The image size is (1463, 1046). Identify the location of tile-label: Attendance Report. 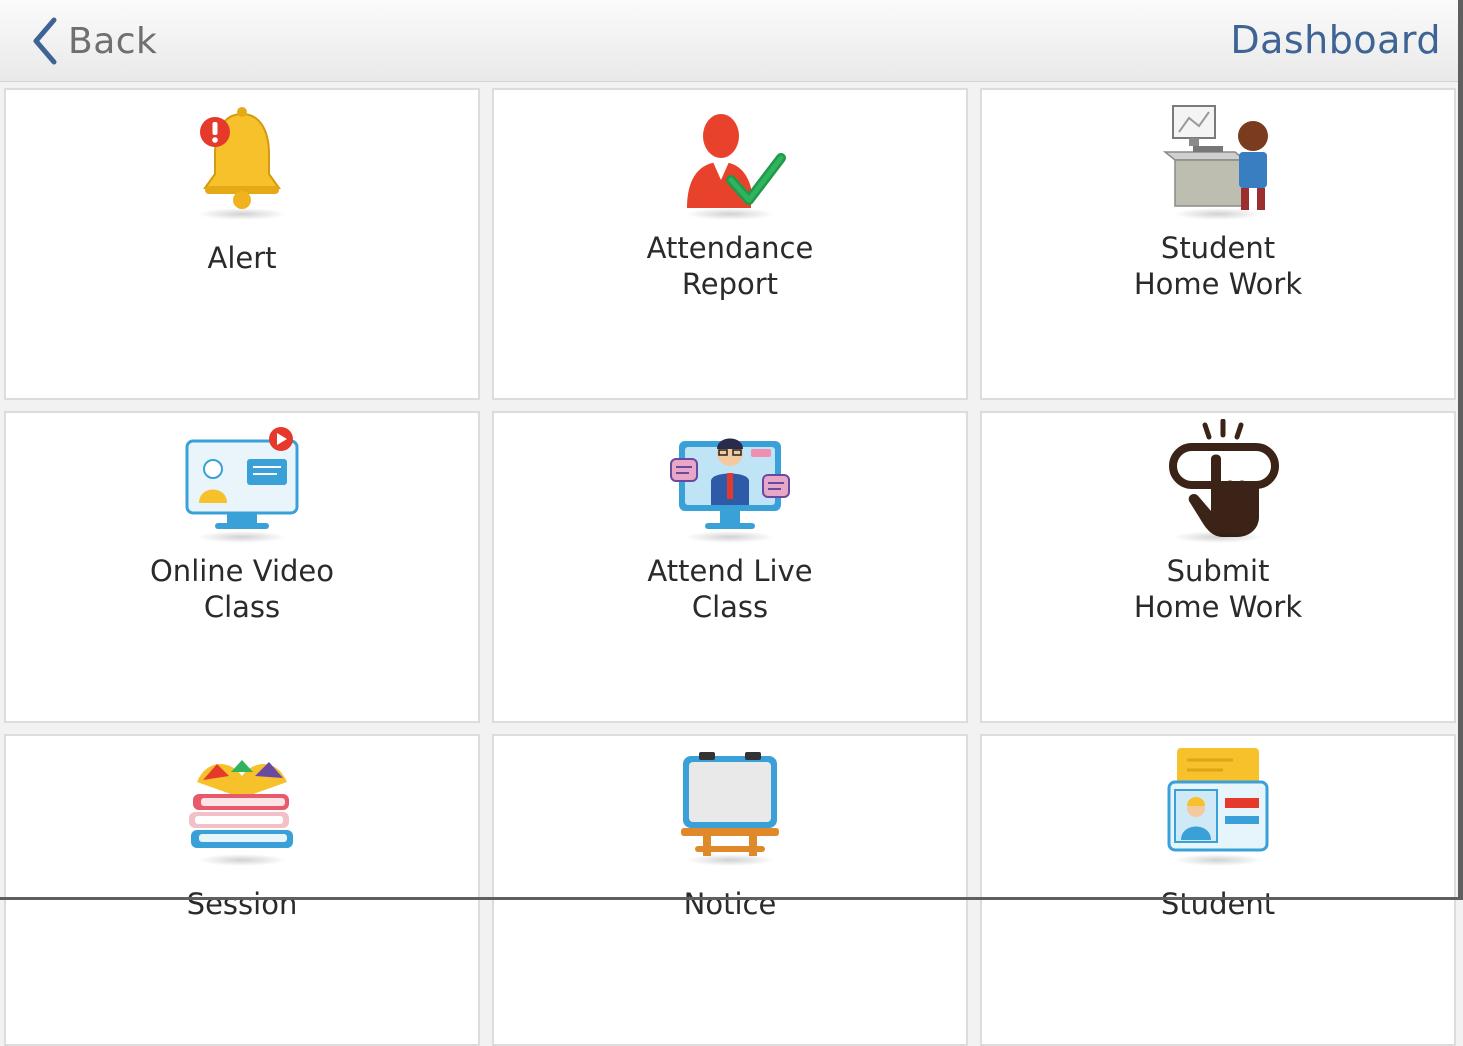
(730, 266).